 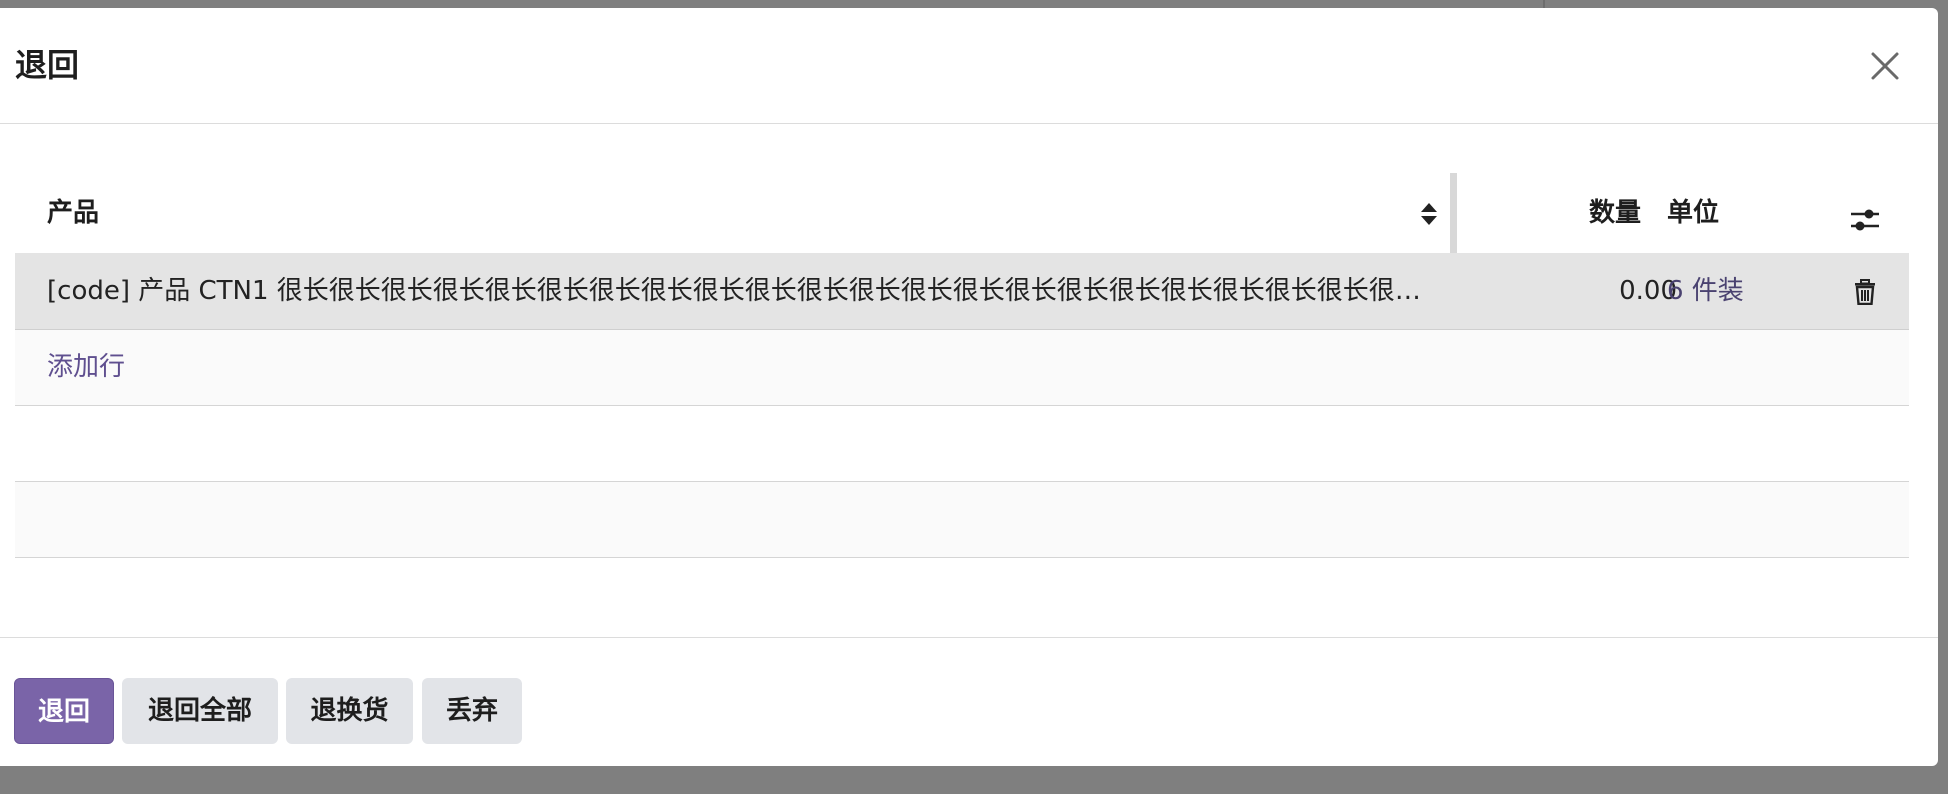 I want to click on add-line-row: 添加行, so click(x=962, y=368).